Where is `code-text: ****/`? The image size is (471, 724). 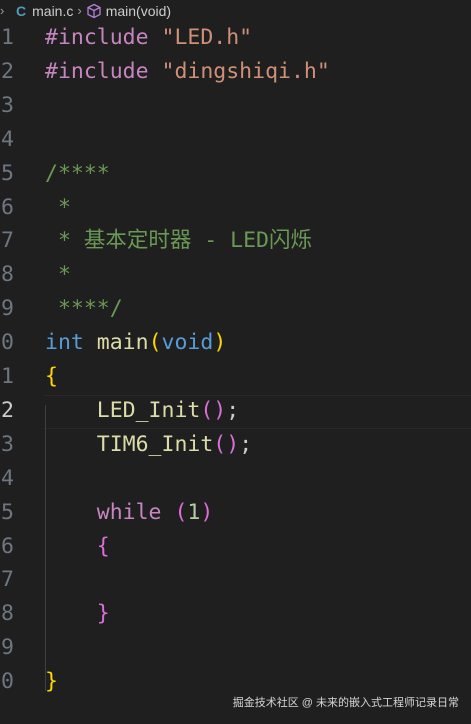
code-text: ****/ is located at coordinates (84, 309).